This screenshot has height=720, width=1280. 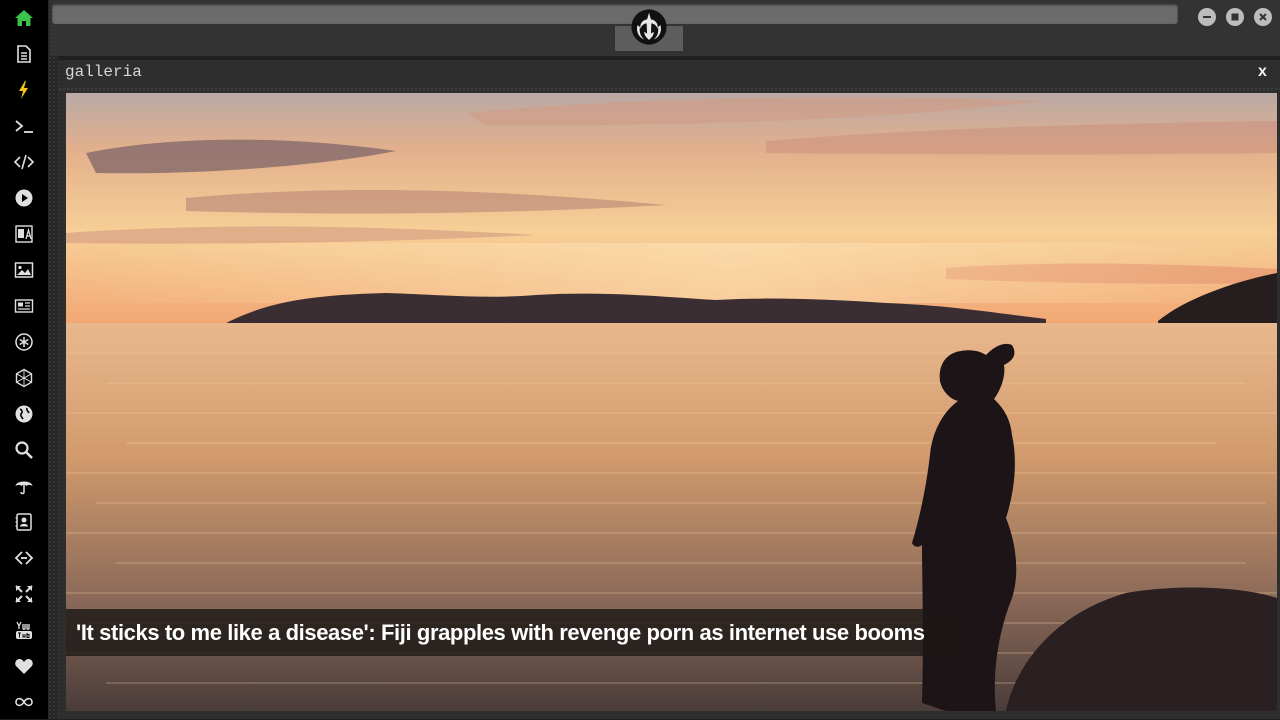 I want to click on sidebar-item-translate, so click(x=24, y=234).